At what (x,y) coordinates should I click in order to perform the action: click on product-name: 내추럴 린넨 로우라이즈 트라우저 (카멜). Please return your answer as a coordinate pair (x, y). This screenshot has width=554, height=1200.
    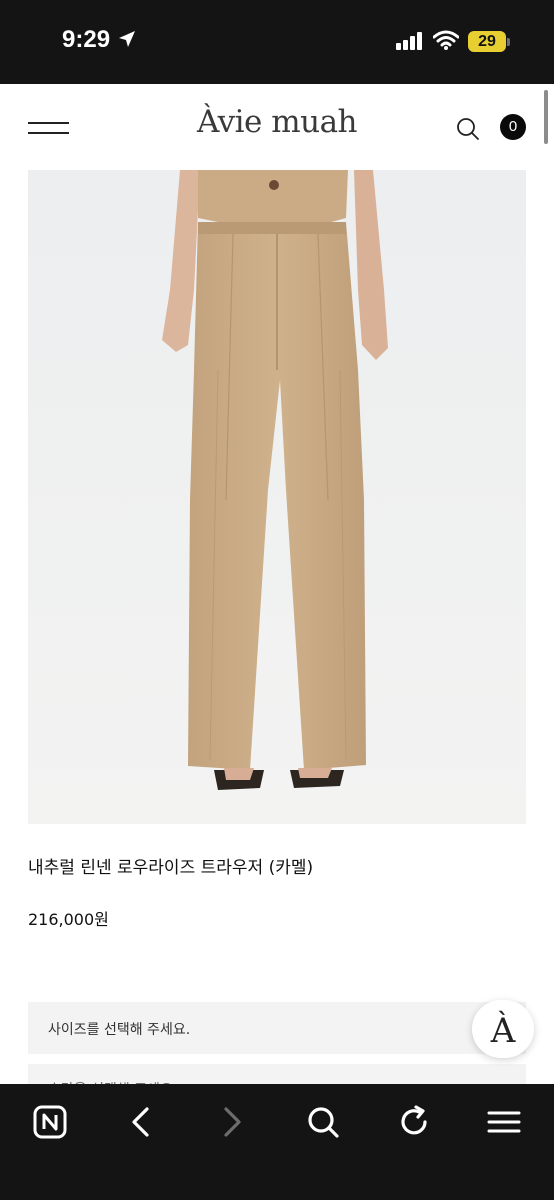
    Looking at the image, I should click on (171, 868).